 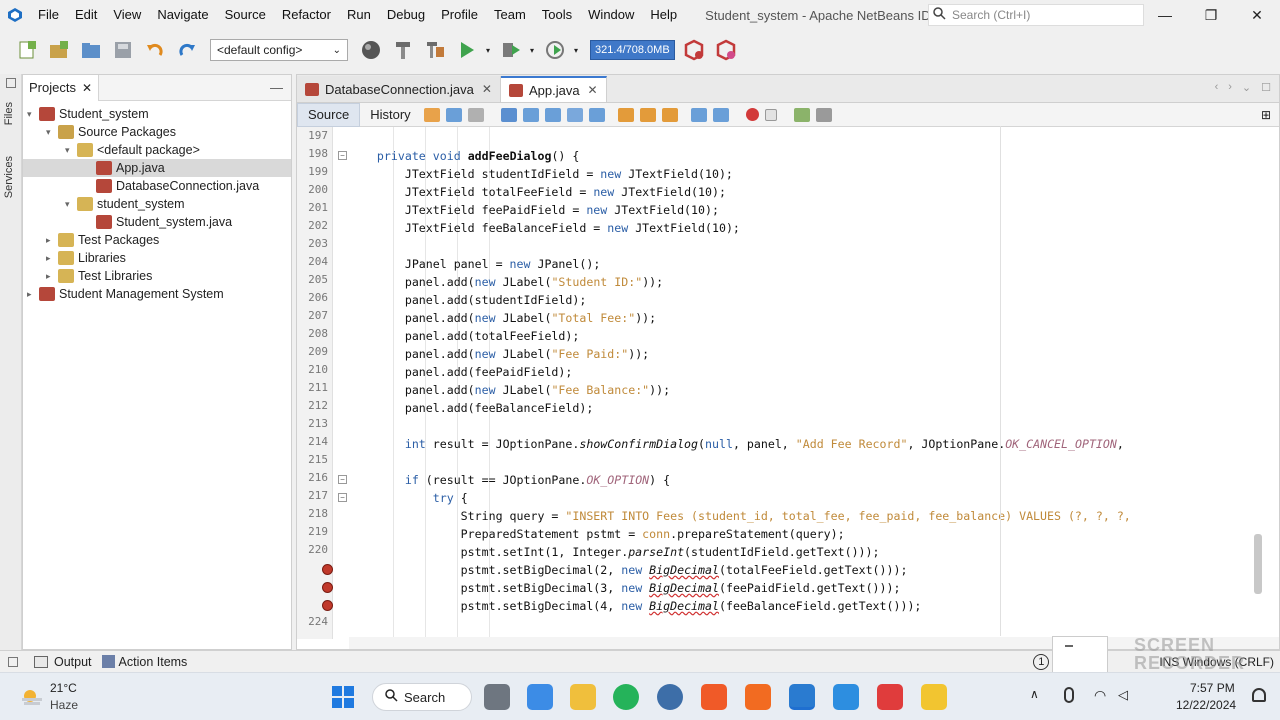 I want to click on wifi-icon: ◠, so click(x=1100, y=695).